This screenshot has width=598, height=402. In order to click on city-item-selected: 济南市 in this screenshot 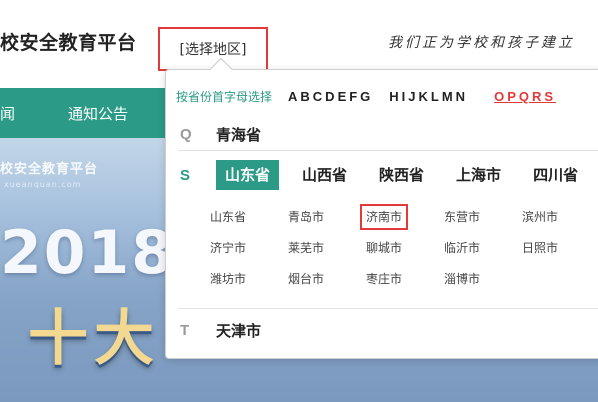, I will do `click(401, 217)`.